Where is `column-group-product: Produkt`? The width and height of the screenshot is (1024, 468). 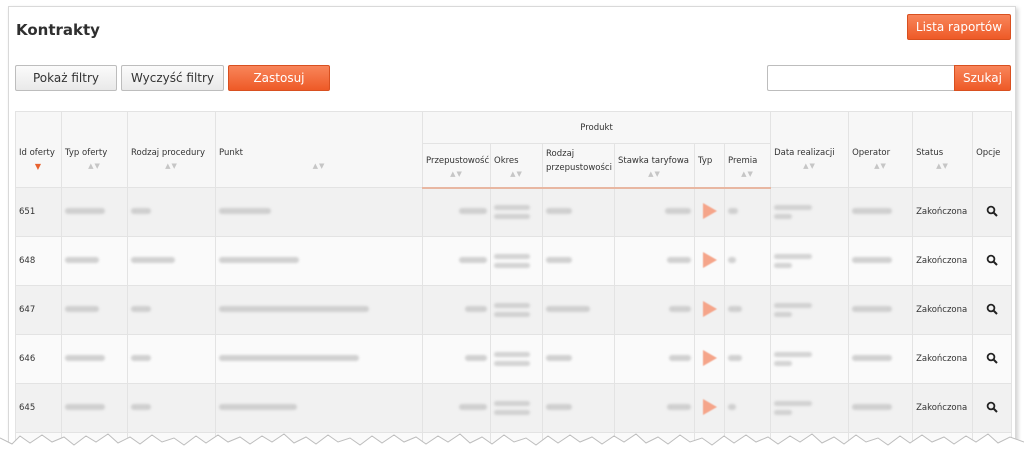 column-group-product: Produkt is located at coordinates (596, 127).